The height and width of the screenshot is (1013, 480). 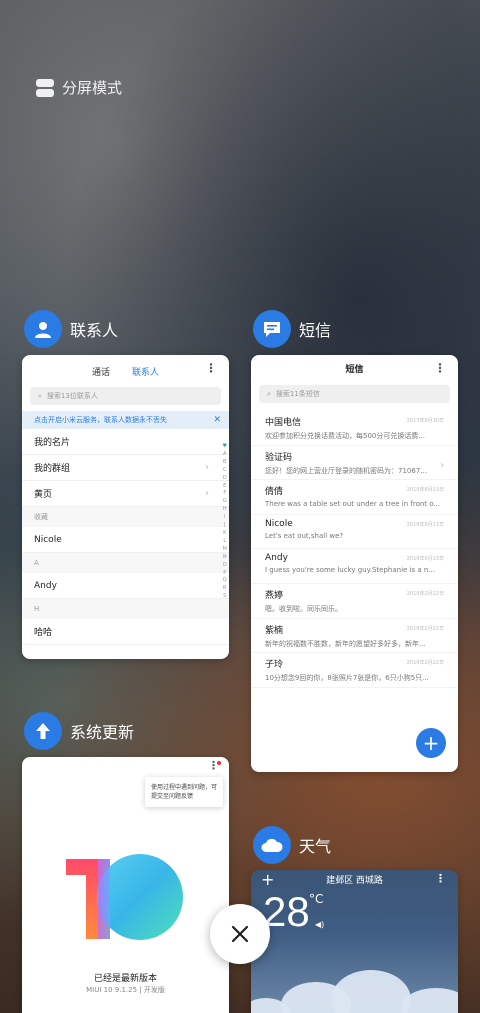 What do you see at coordinates (303, 608) in the screenshot?
I see `thread-preview: 嗯。收到啦。同乐同乐。` at bounding box center [303, 608].